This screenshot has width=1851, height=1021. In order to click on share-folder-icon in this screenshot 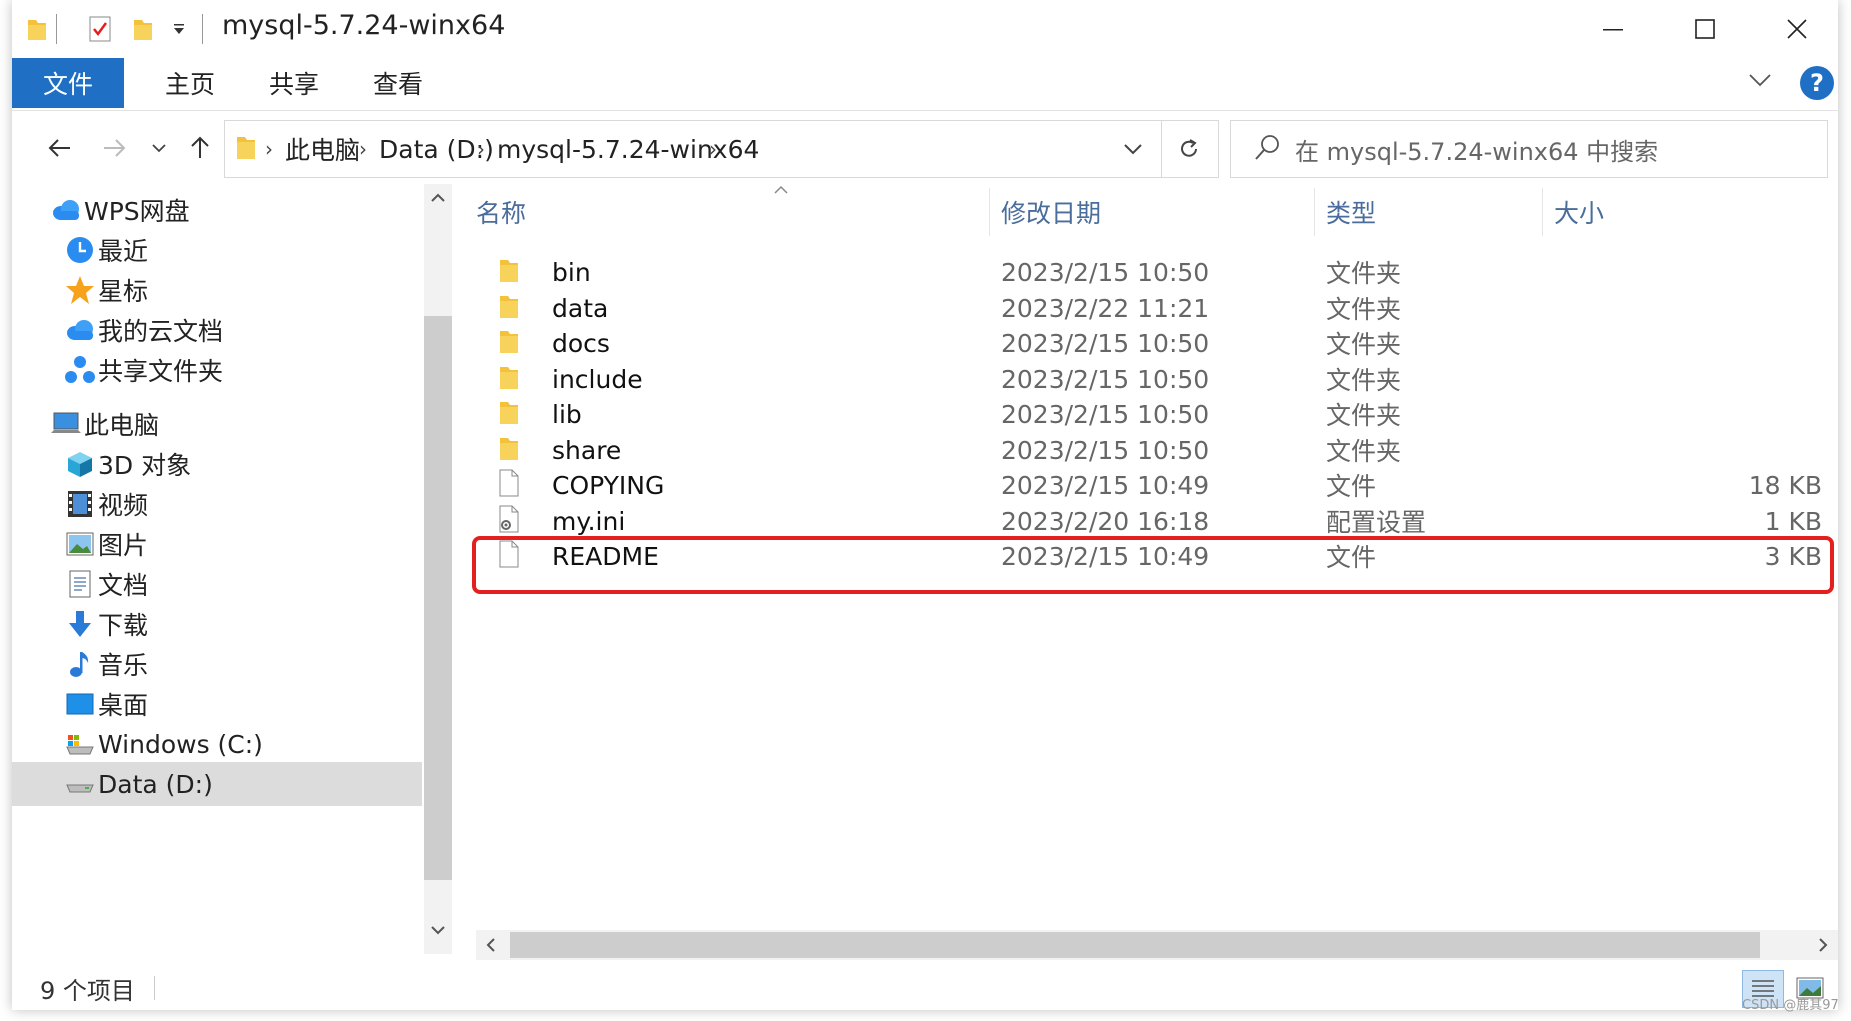, I will do `click(80, 370)`.